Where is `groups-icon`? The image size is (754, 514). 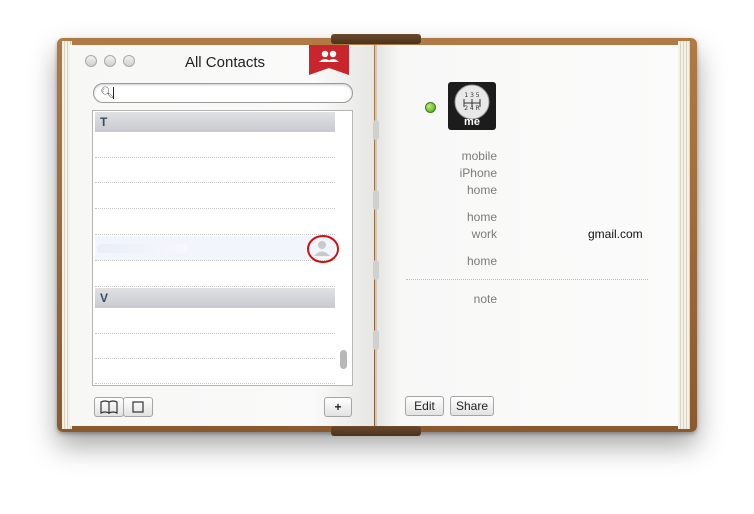
groups-icon is located at coordinates (329, 60).